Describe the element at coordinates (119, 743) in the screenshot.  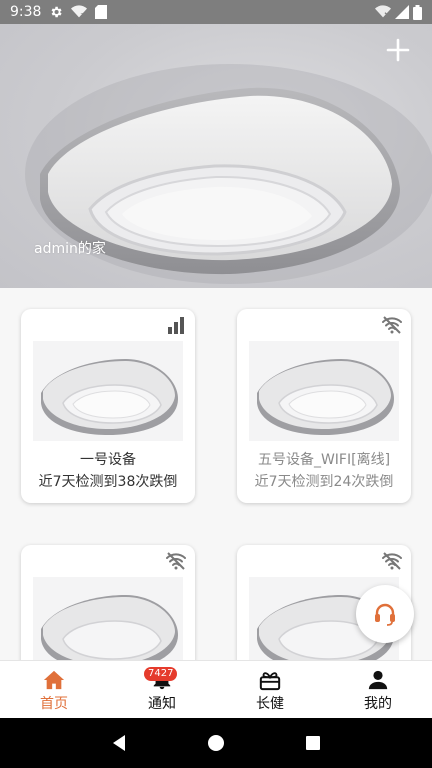
I see `back-icon` at that location.